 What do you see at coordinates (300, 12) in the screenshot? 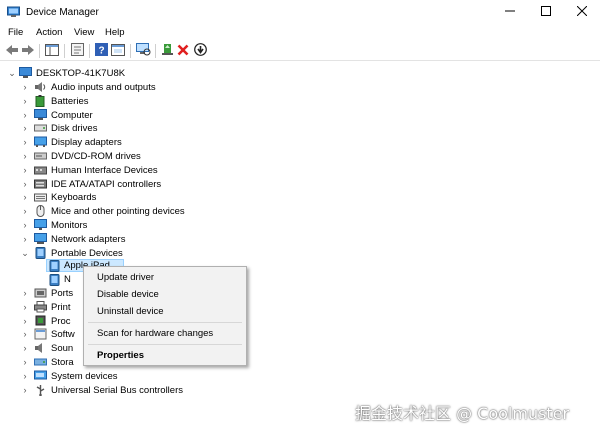
I see `title-bar: Device Manager` at bounding box center [300, 12].